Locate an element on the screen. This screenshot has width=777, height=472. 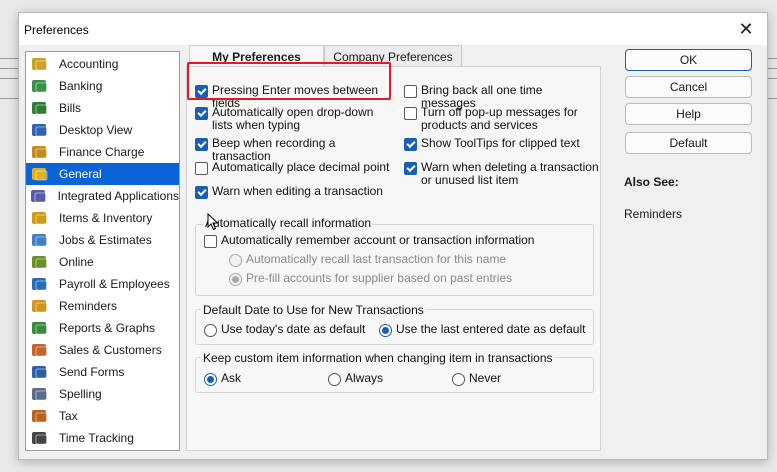
reports-icon is located at coordinates (40, 328).